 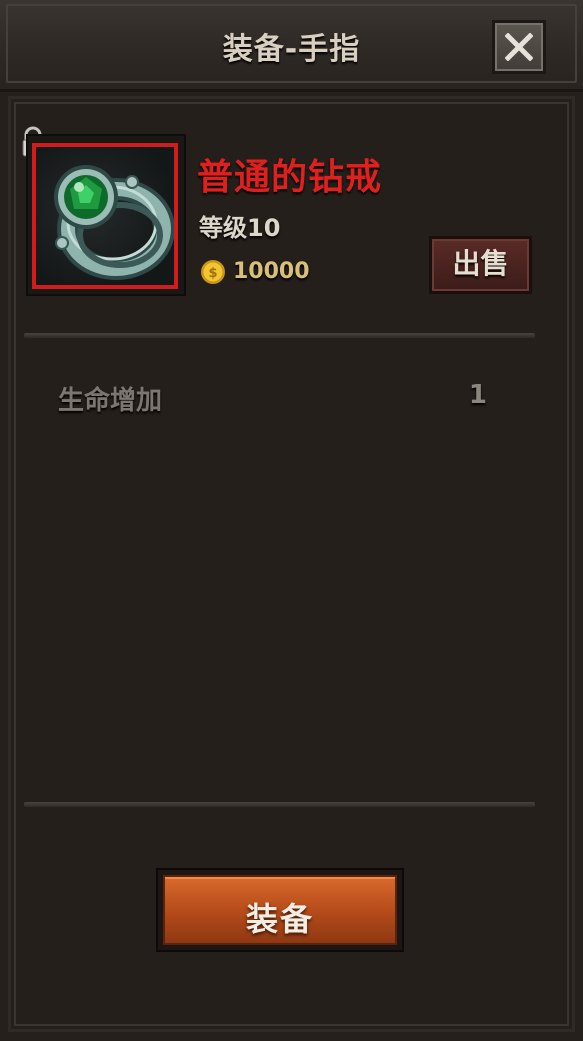 I want to click on item-level: 等级10, so click(x=240, y=228).